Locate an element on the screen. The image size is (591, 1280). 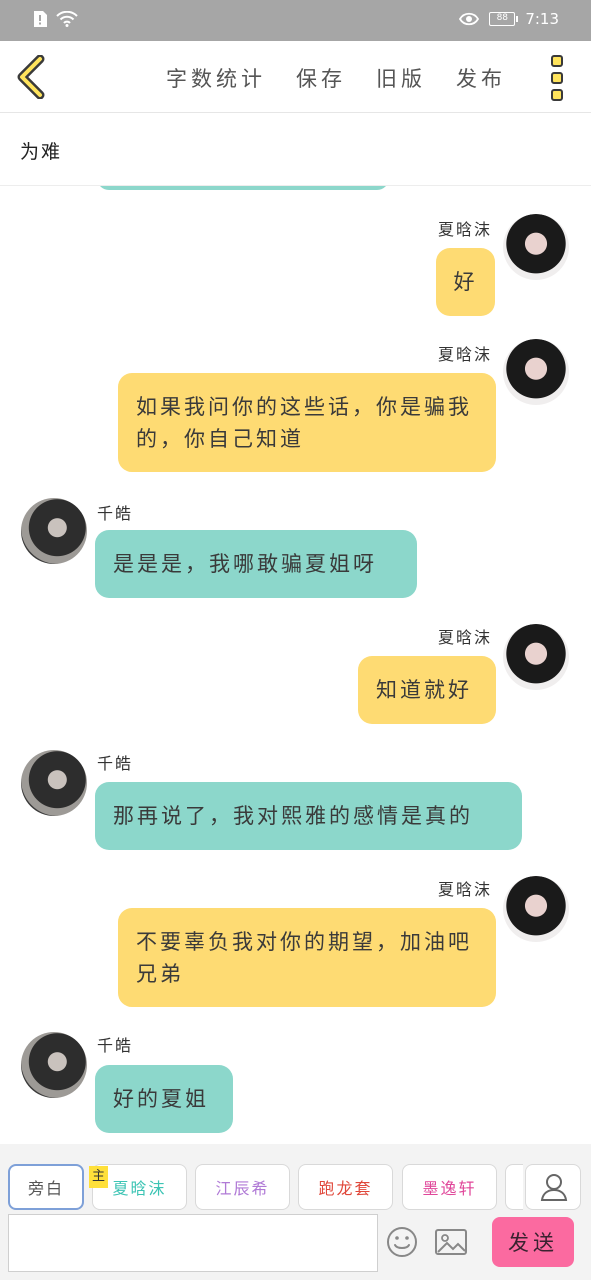
message-bubble: 知道就好 is located at coordinates (427, 690).